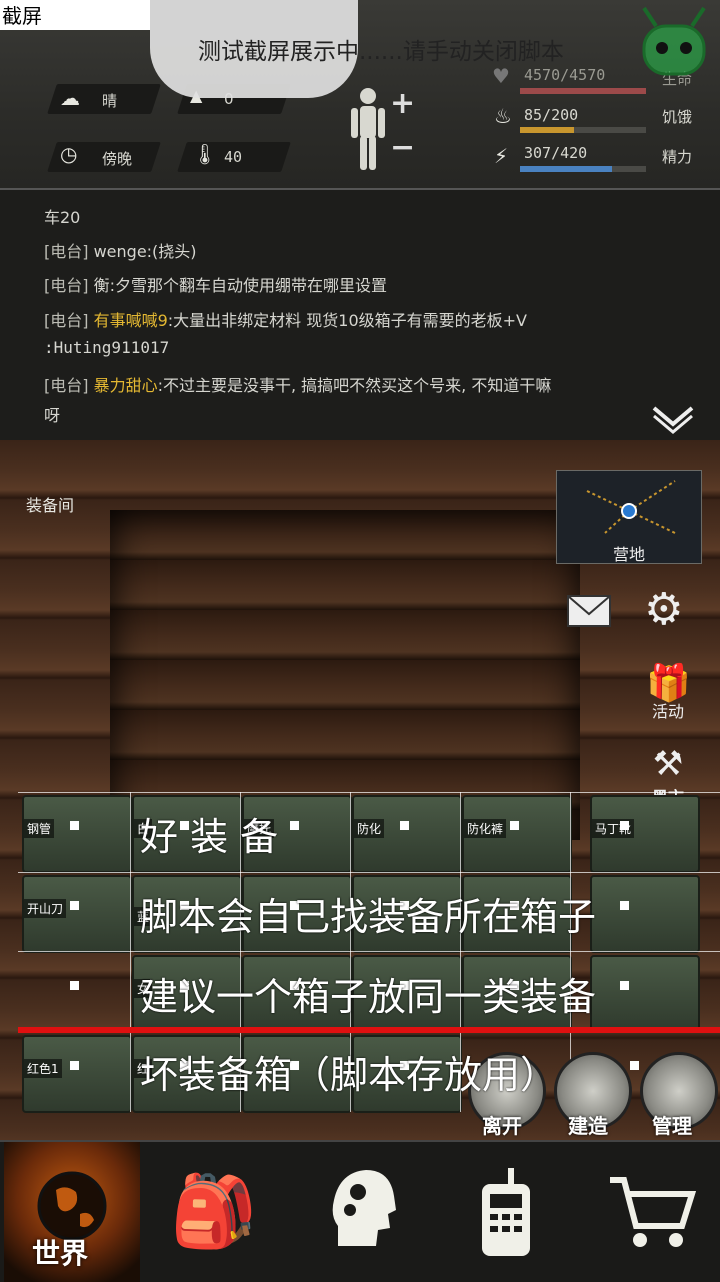  Describe the element at coordinates (547, 130) in the screenshot. I see `hunger-bar-fill` at that location.